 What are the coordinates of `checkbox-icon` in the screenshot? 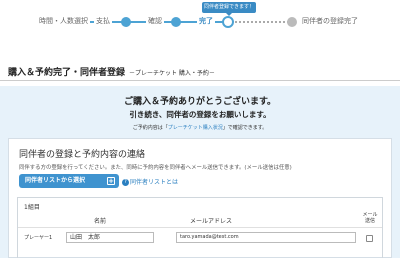 It's located at (369, 238).